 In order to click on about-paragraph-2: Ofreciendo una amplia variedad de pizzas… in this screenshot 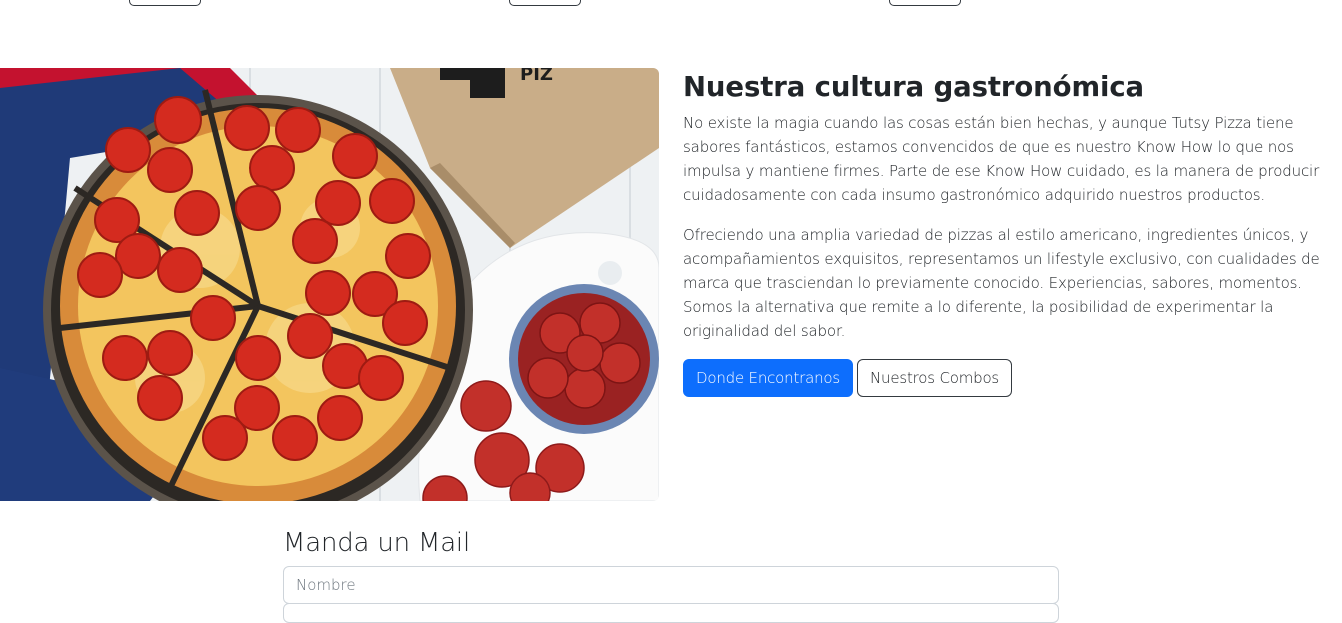, I will do `click(1001, 283)`.